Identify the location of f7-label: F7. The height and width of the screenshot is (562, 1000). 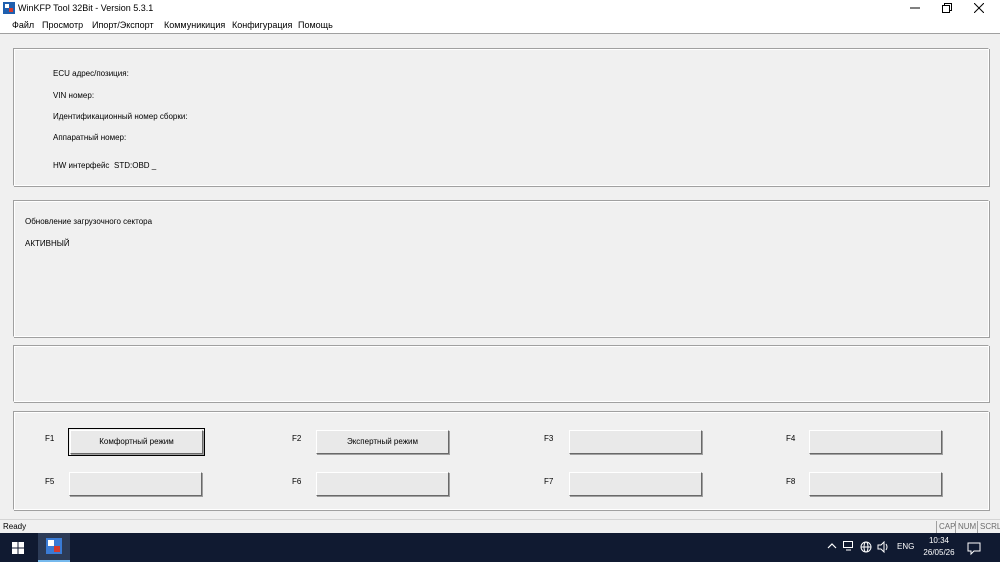
(549, 481).